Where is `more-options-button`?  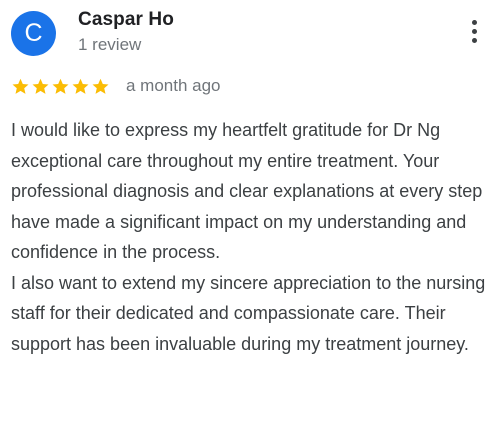
more-options-button is located at coordinates (475, 32).